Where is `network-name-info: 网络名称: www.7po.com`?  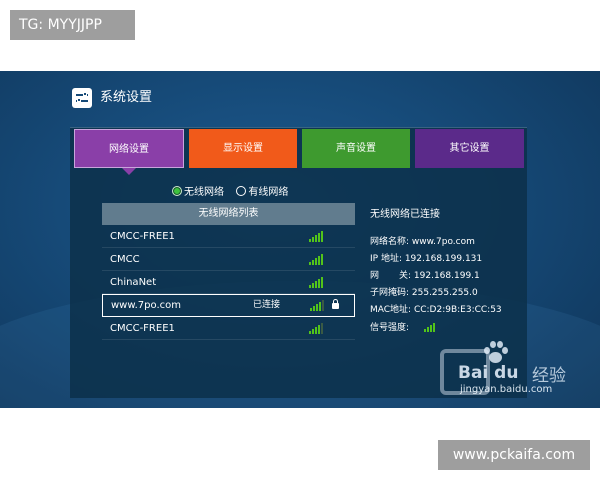 network-name-info: 网络名称: www.7po.com is located at coordinates (422, 242).